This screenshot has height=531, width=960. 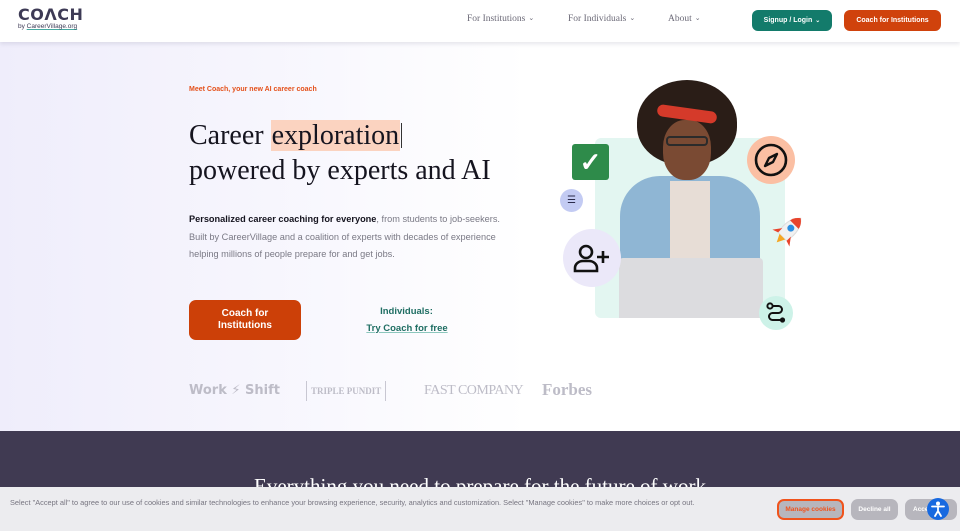 What do you see at coordinates (496, 19) in the screenshot?
I see `nav-label: For Institutions` at bounding box center [496, 19].